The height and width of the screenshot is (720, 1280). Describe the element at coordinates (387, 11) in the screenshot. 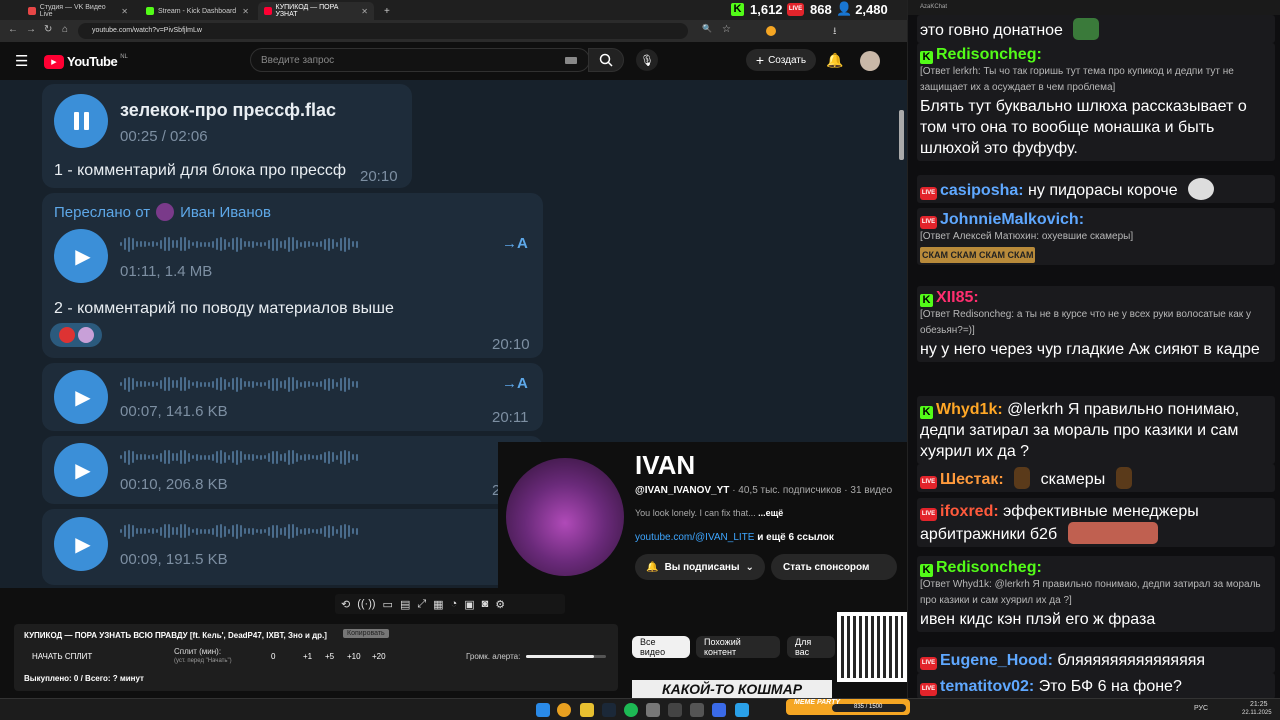

I see `new-tab-button: +` at that location.